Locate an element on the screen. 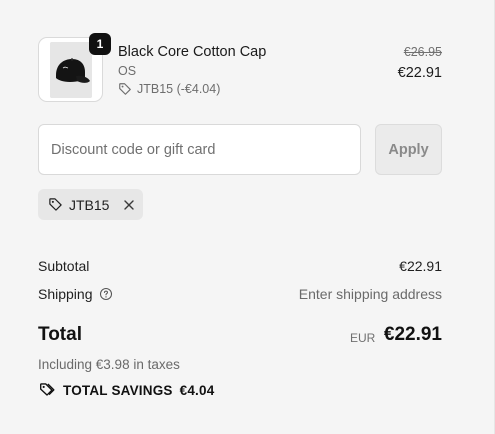 The image size is (495, 434). question-circle-icon is located at coordinates (106, 294).